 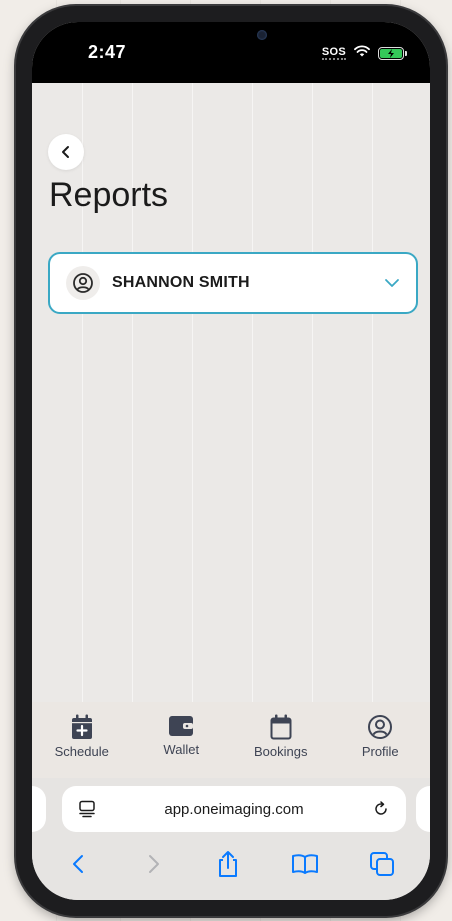 I want to click on battery-icon, so click(x=392, y=53).